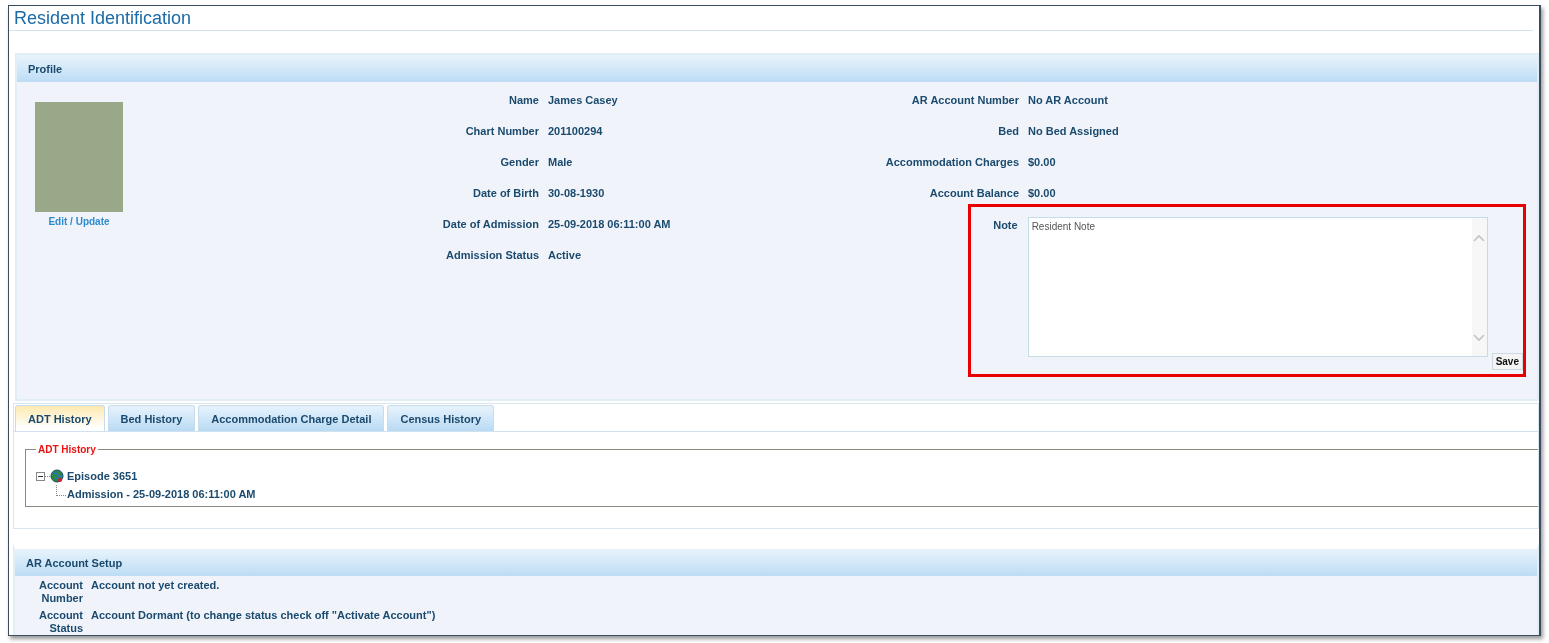  What do you see at coordinates (1479, 238) in the screenshot?
I see `chevron-up-icon` at bounding box center [1479, 238].